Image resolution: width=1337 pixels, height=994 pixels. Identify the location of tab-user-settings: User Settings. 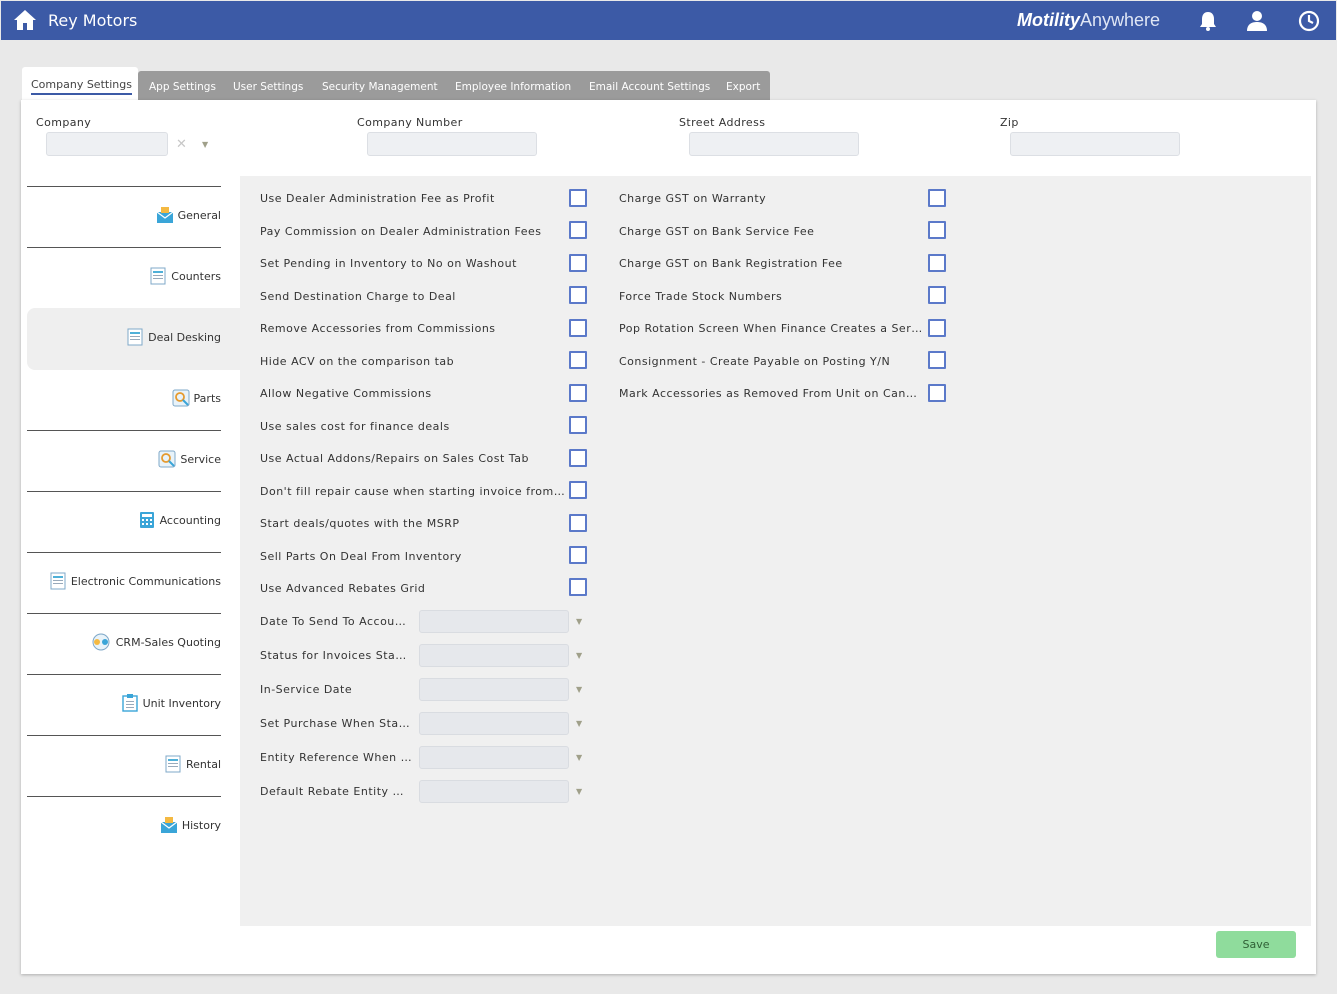
(268, 87).